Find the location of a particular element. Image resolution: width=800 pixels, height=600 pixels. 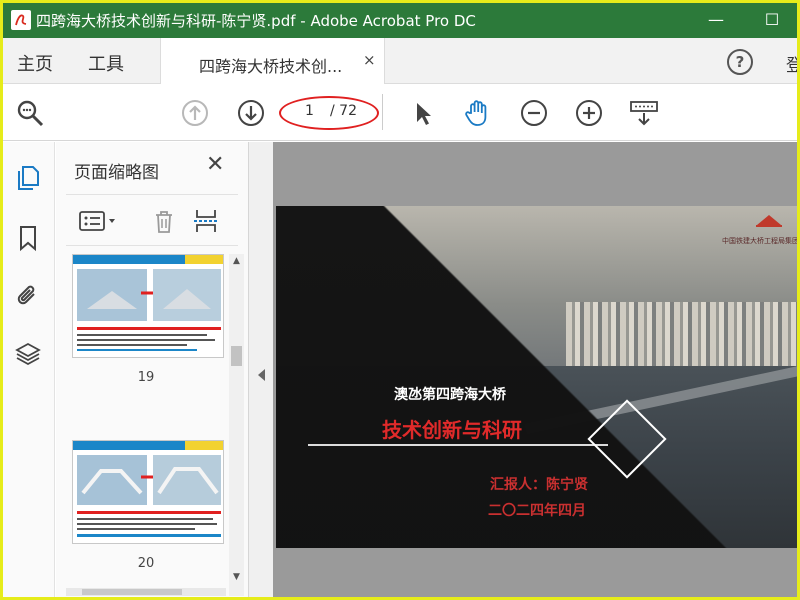

minimize-button: — is located at coordinates (716, 20).